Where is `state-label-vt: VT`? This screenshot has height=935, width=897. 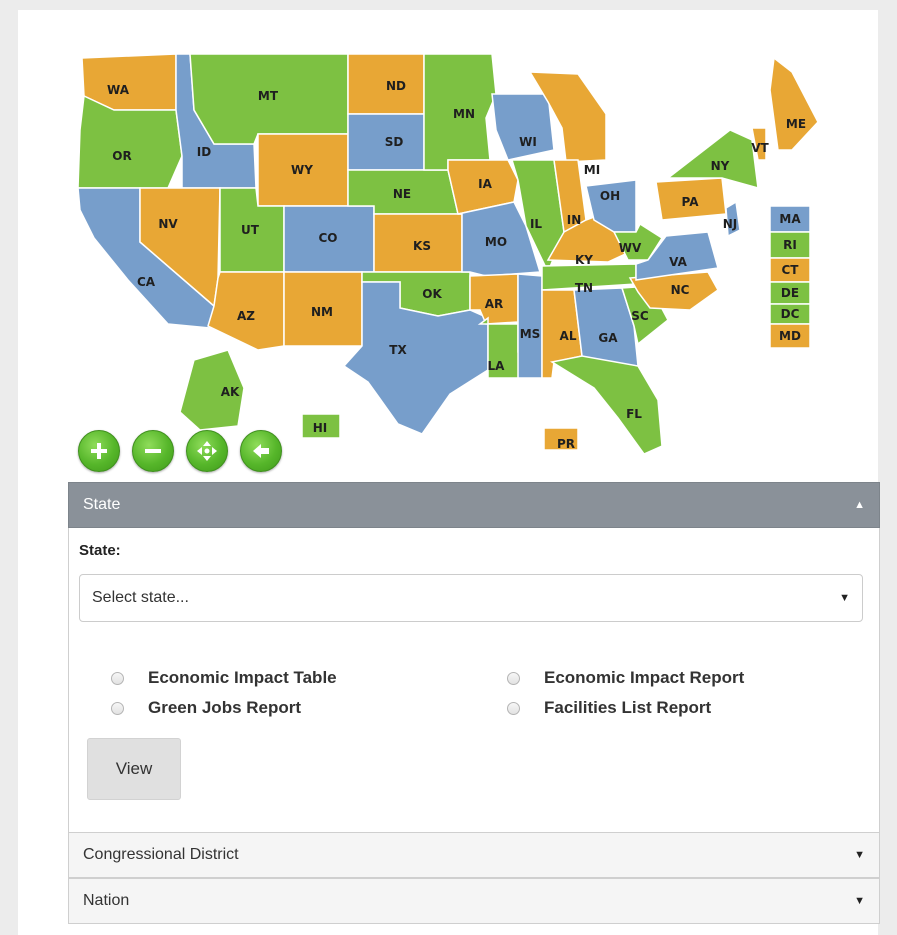
state-label-vt: VT is located at coordinates (760, 148).